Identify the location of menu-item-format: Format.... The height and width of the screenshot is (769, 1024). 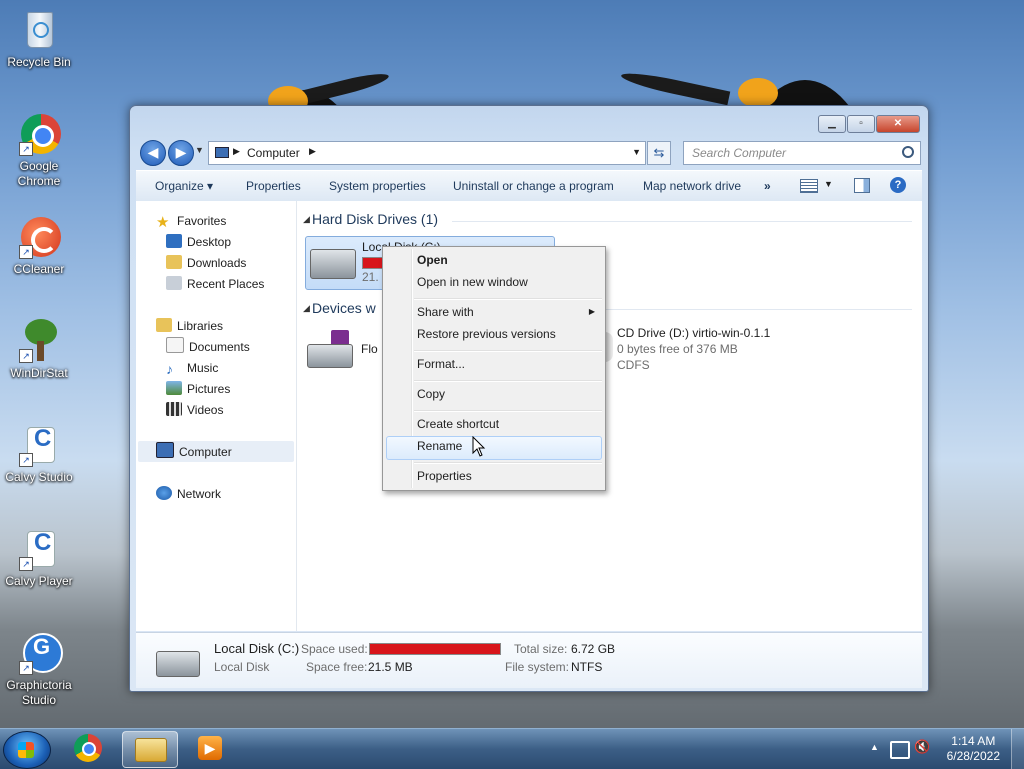
(441, 364).